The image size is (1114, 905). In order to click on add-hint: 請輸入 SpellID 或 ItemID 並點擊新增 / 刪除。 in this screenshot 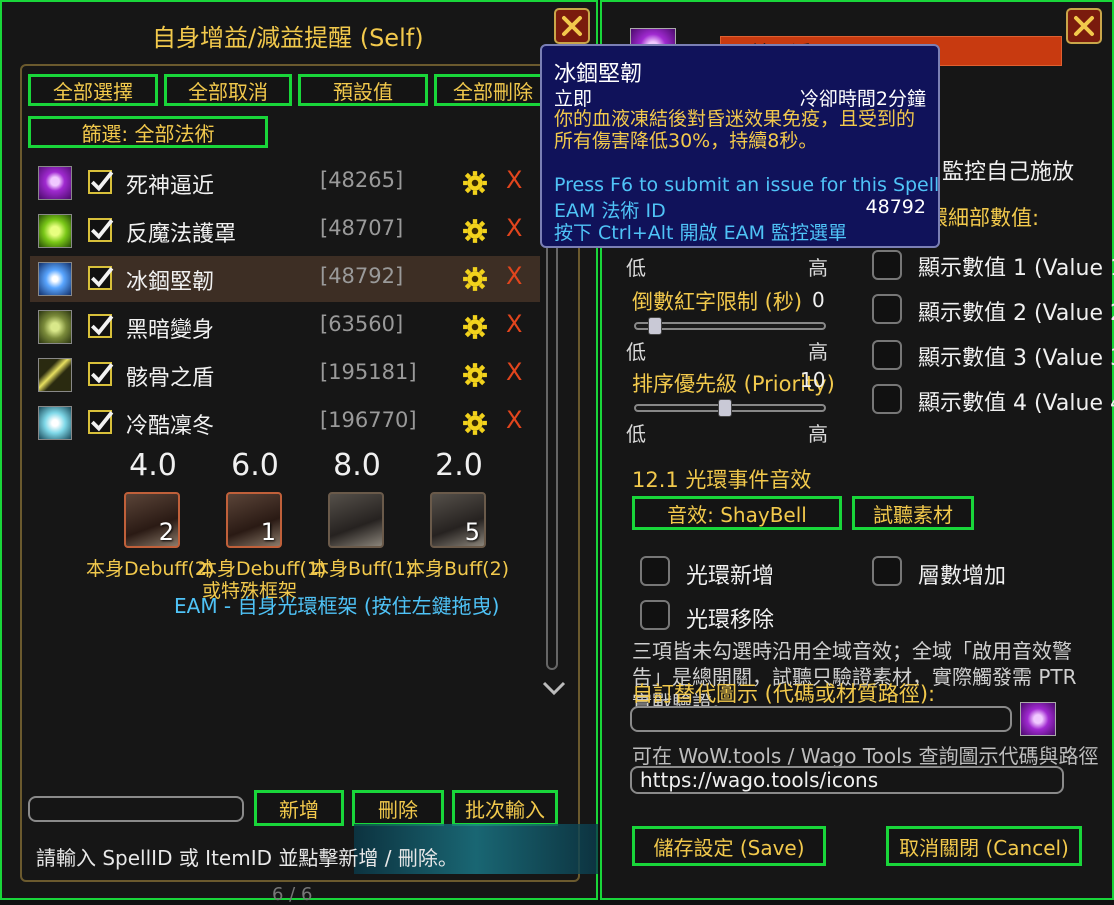, I will do `click(247, 858)`.